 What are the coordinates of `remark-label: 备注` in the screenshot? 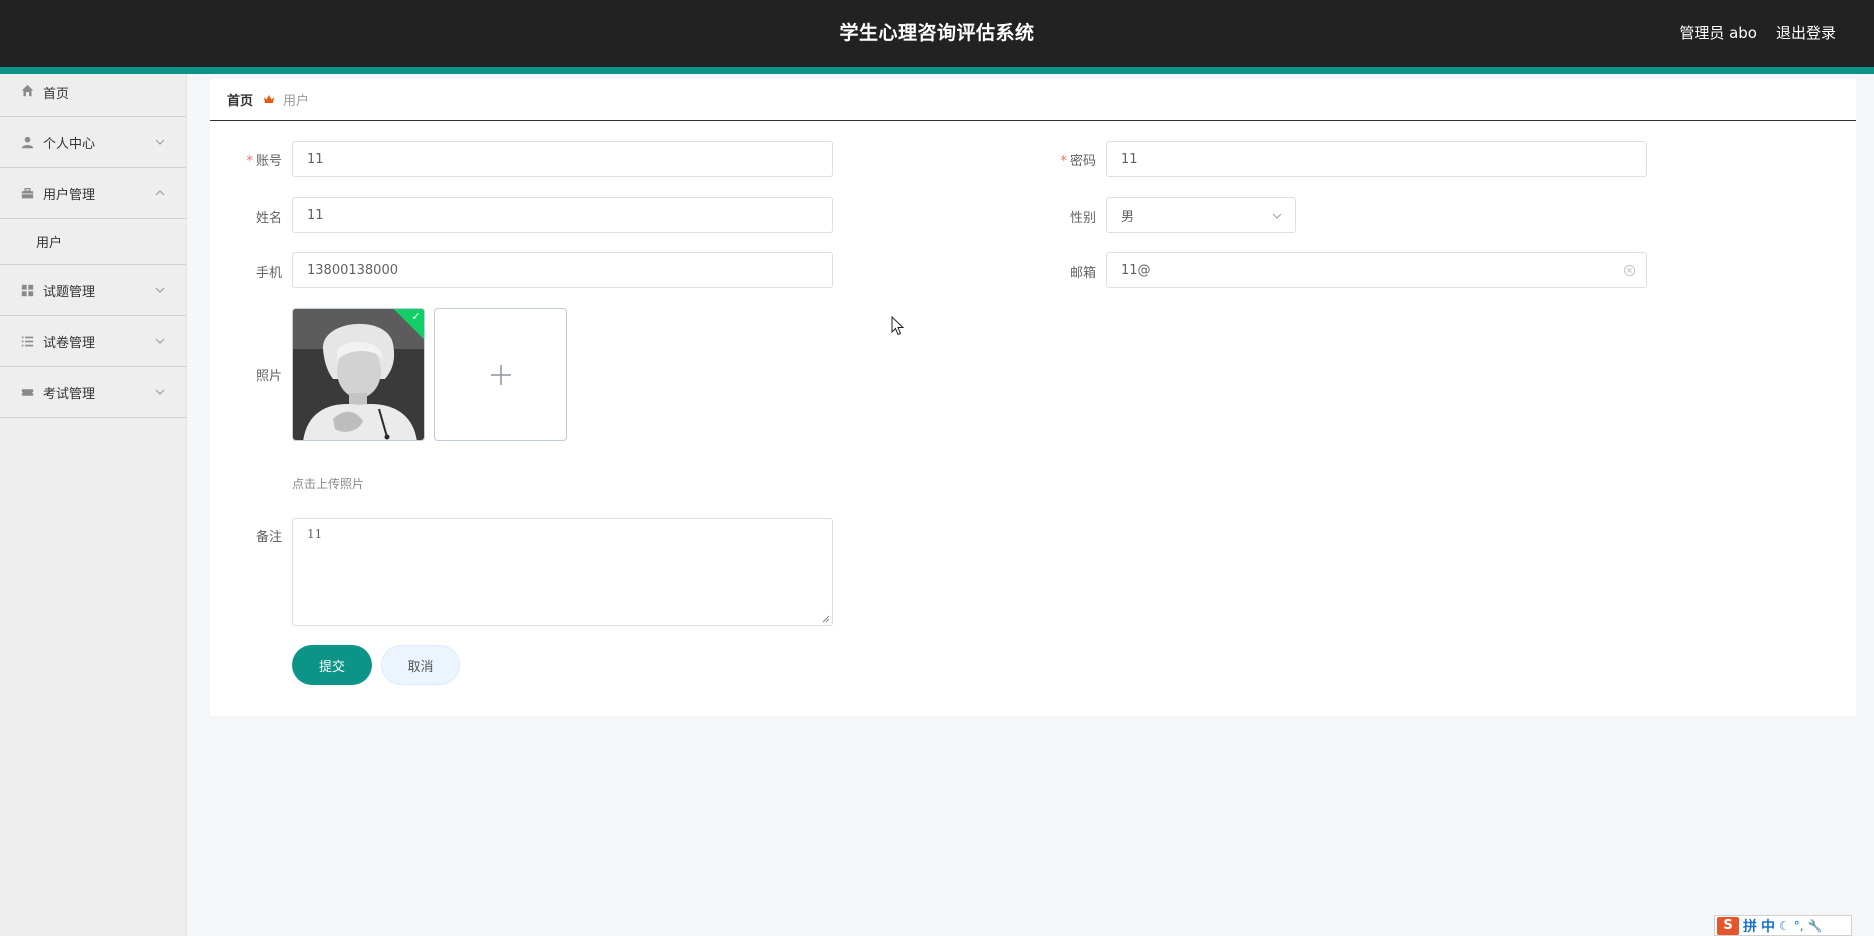 It's located at (268, 537).